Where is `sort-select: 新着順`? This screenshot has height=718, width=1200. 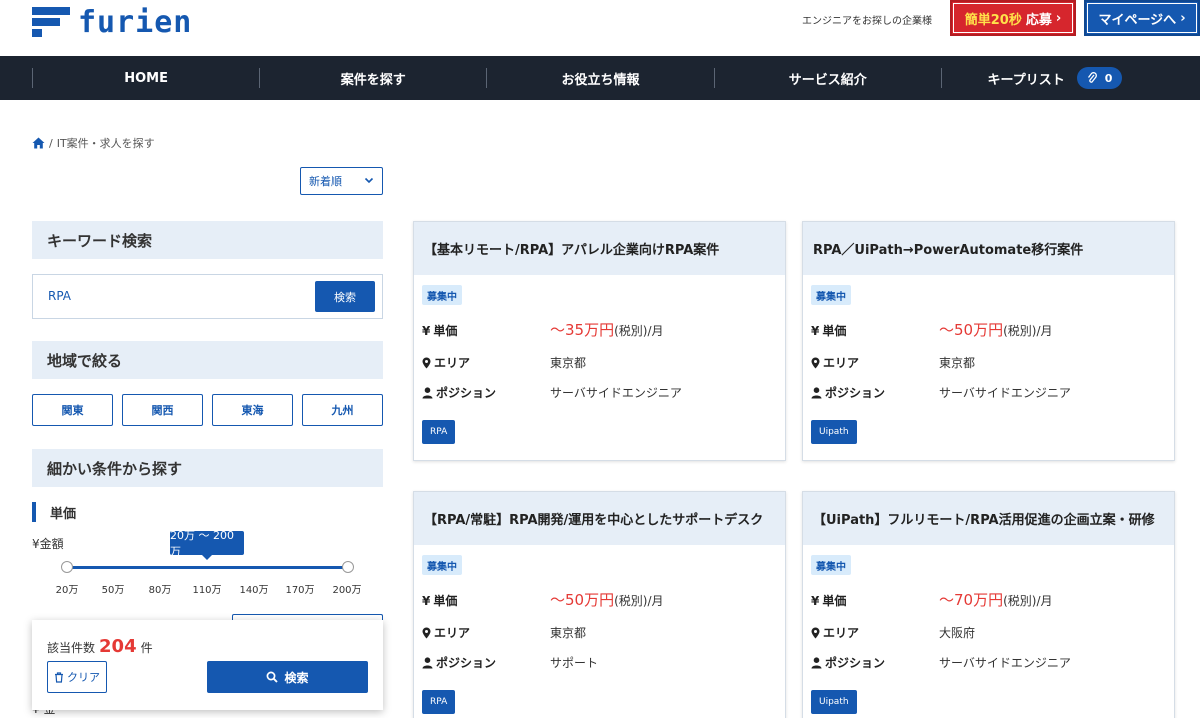
sort-select: 新着順 is located at coordinates (341, 181).